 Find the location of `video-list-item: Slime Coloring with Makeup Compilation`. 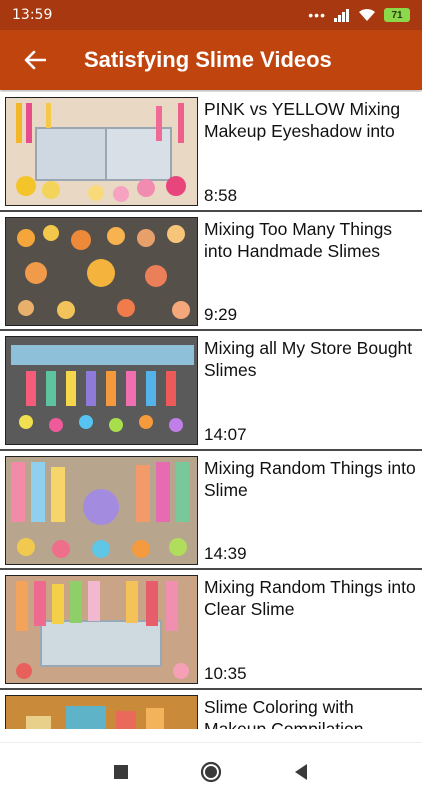

video-list-item: Slime Coloring with Makeup Compilation is located at coordinates (211, 710).